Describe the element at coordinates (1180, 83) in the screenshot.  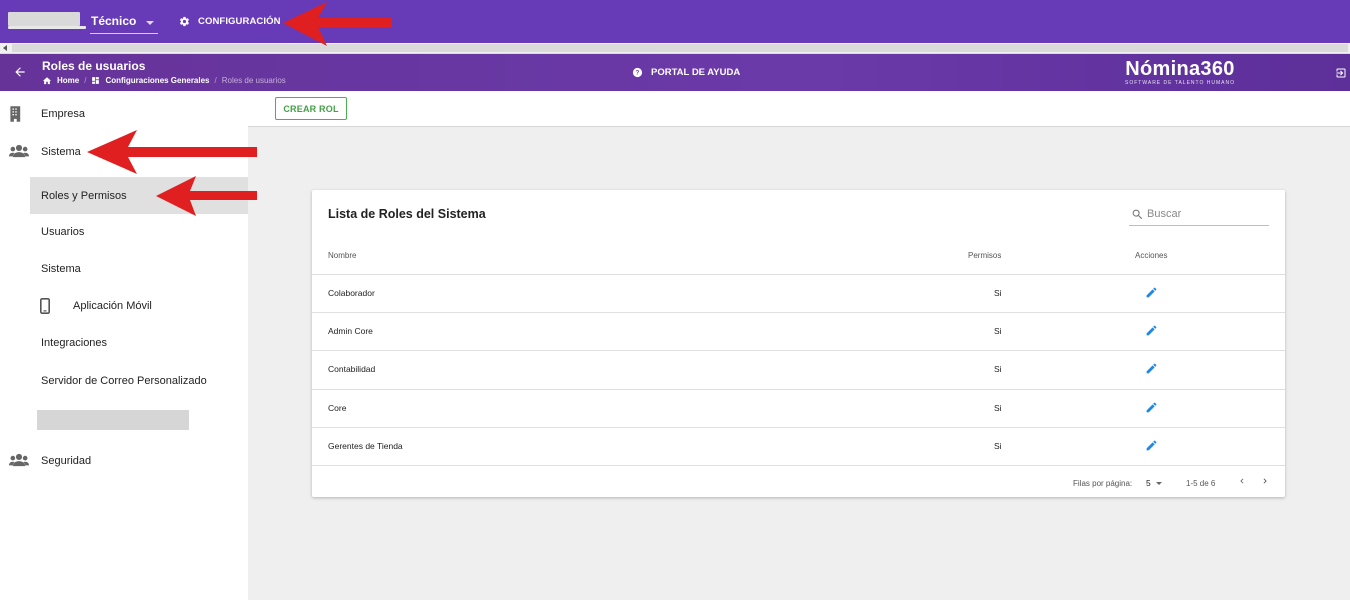
I see `brand-tagline: SOFTWARE DE TALENTO HUMANO` at that location.